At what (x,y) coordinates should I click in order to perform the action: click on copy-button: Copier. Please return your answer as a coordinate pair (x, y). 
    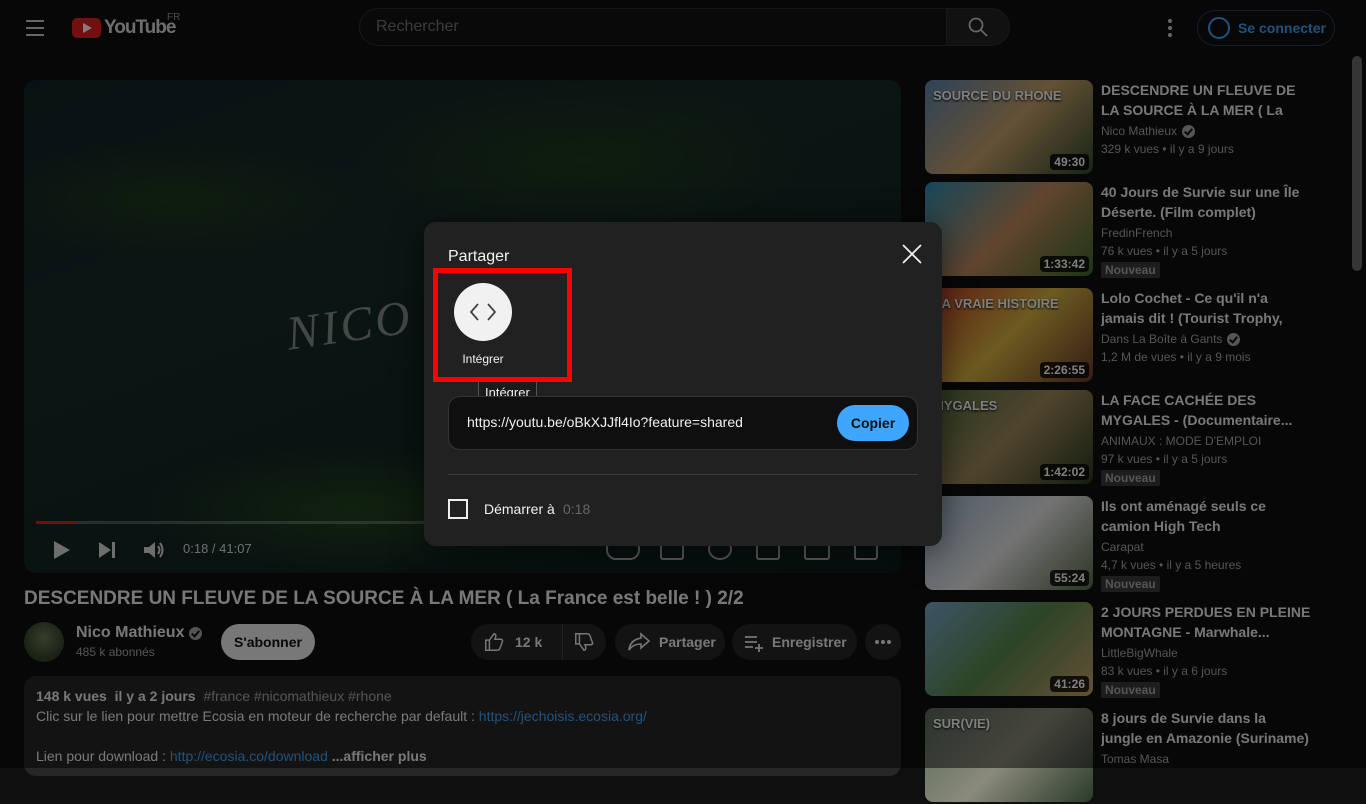
    Looking at the image, I should click on (873, 423).